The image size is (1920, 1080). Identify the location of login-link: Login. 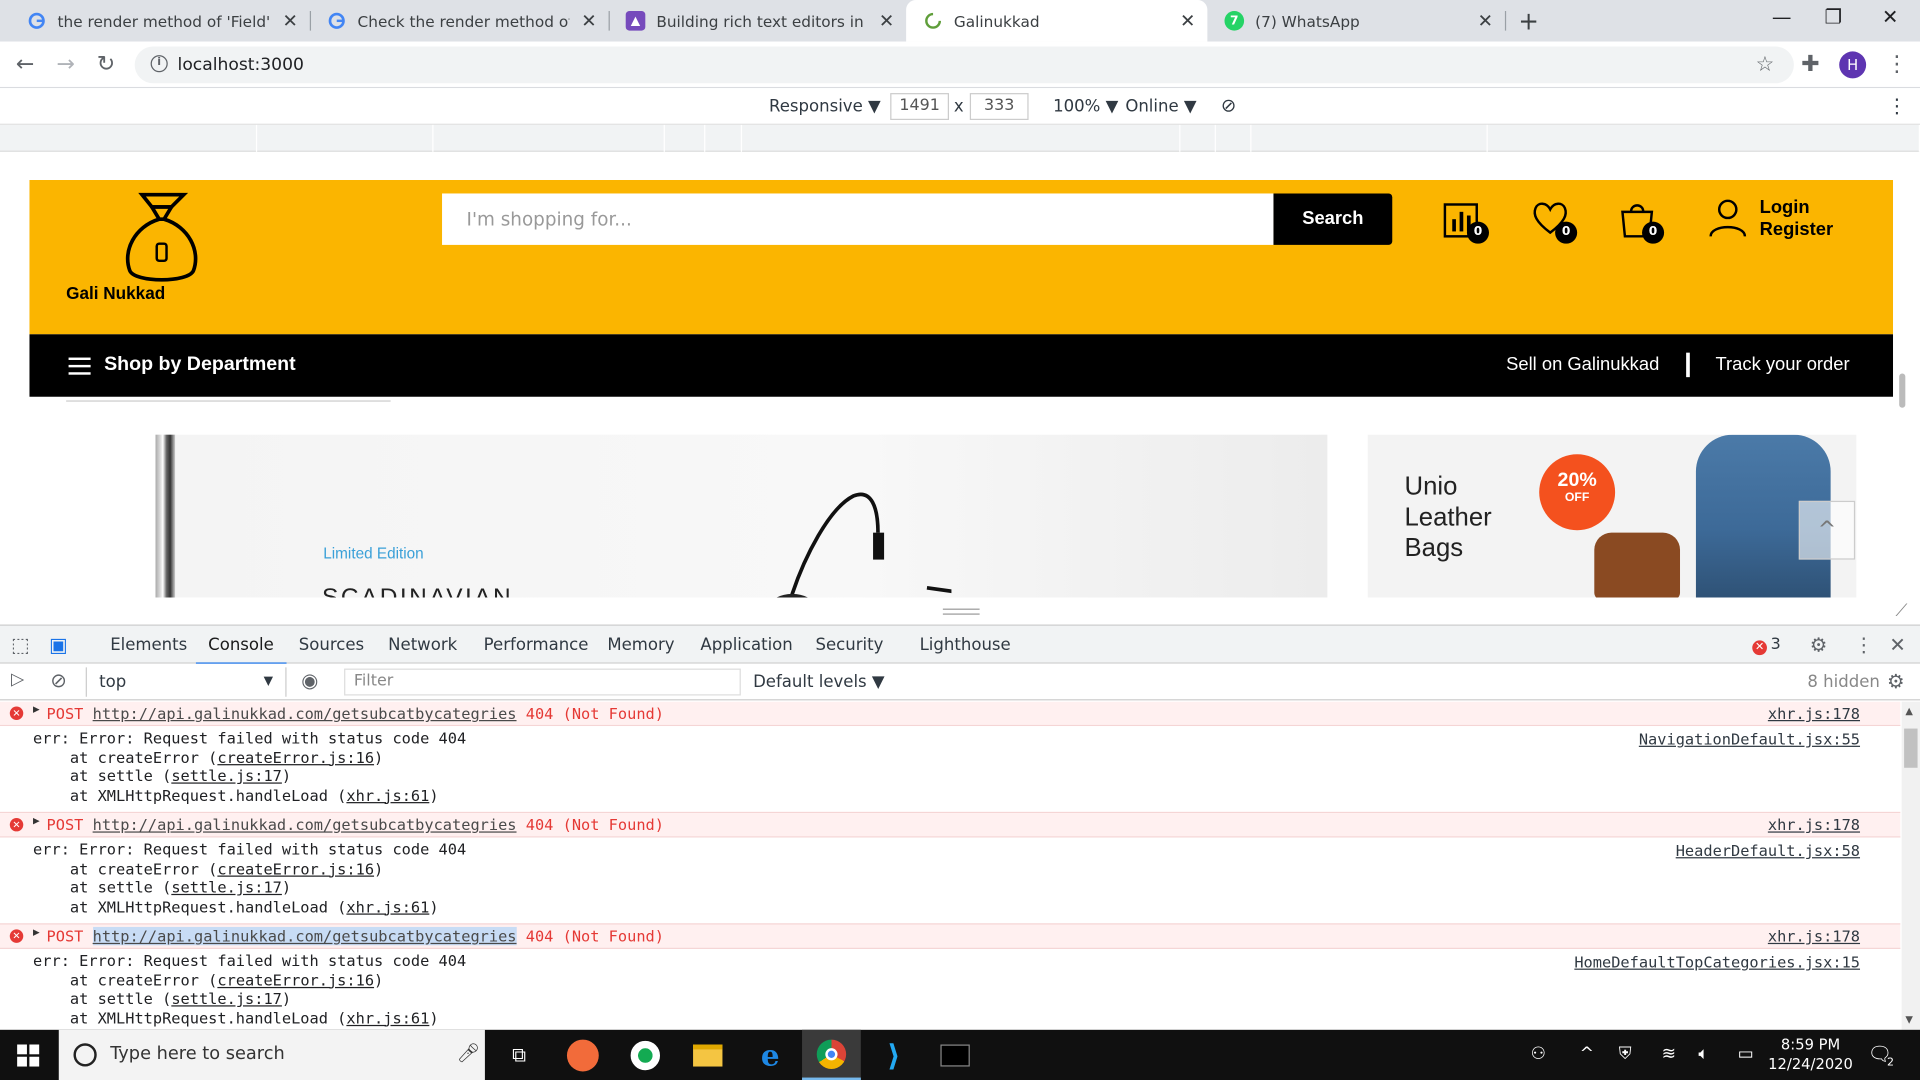
(1797, 208).